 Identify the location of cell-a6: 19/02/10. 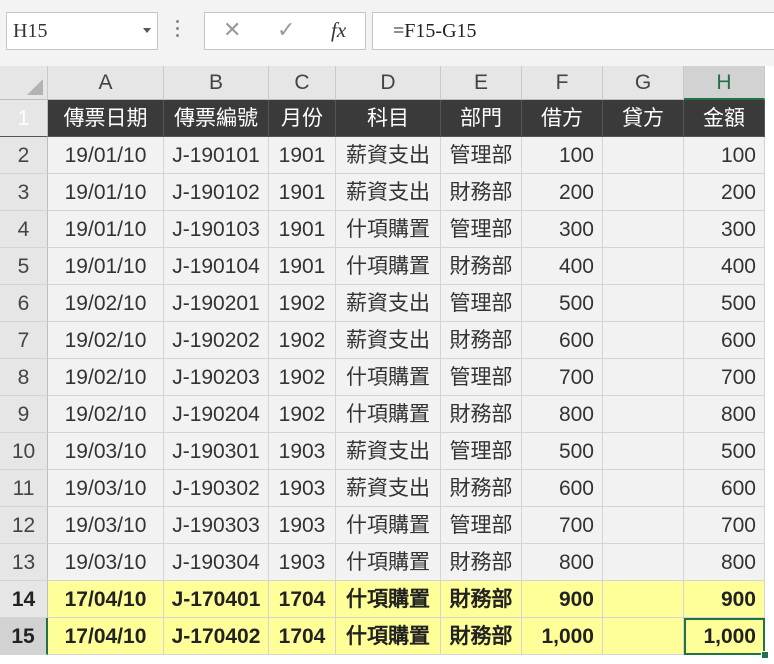
(106, 303).